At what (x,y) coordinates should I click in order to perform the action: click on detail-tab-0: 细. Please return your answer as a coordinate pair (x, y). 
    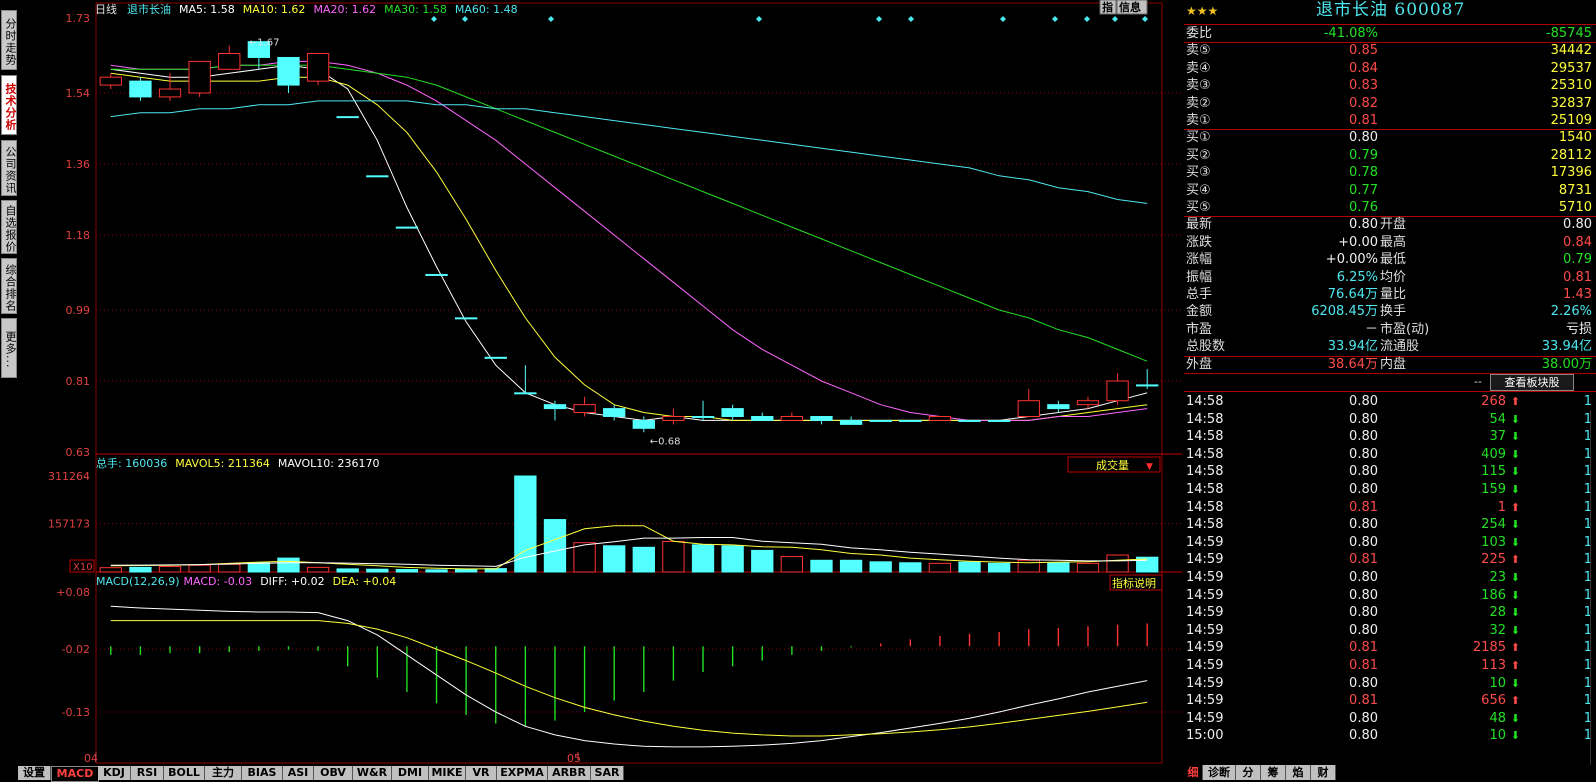
    Looking at the image, I should click on (1193, 772).